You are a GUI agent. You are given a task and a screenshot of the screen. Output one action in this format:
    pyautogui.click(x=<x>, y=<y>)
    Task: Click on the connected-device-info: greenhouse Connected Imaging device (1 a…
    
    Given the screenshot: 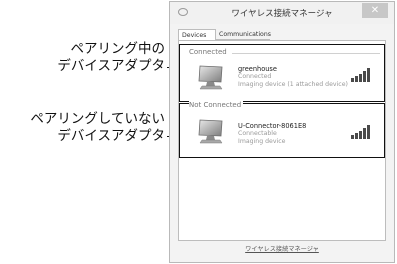 What is the action you would take?
    pyautogui.click(x=293, y=77)
    